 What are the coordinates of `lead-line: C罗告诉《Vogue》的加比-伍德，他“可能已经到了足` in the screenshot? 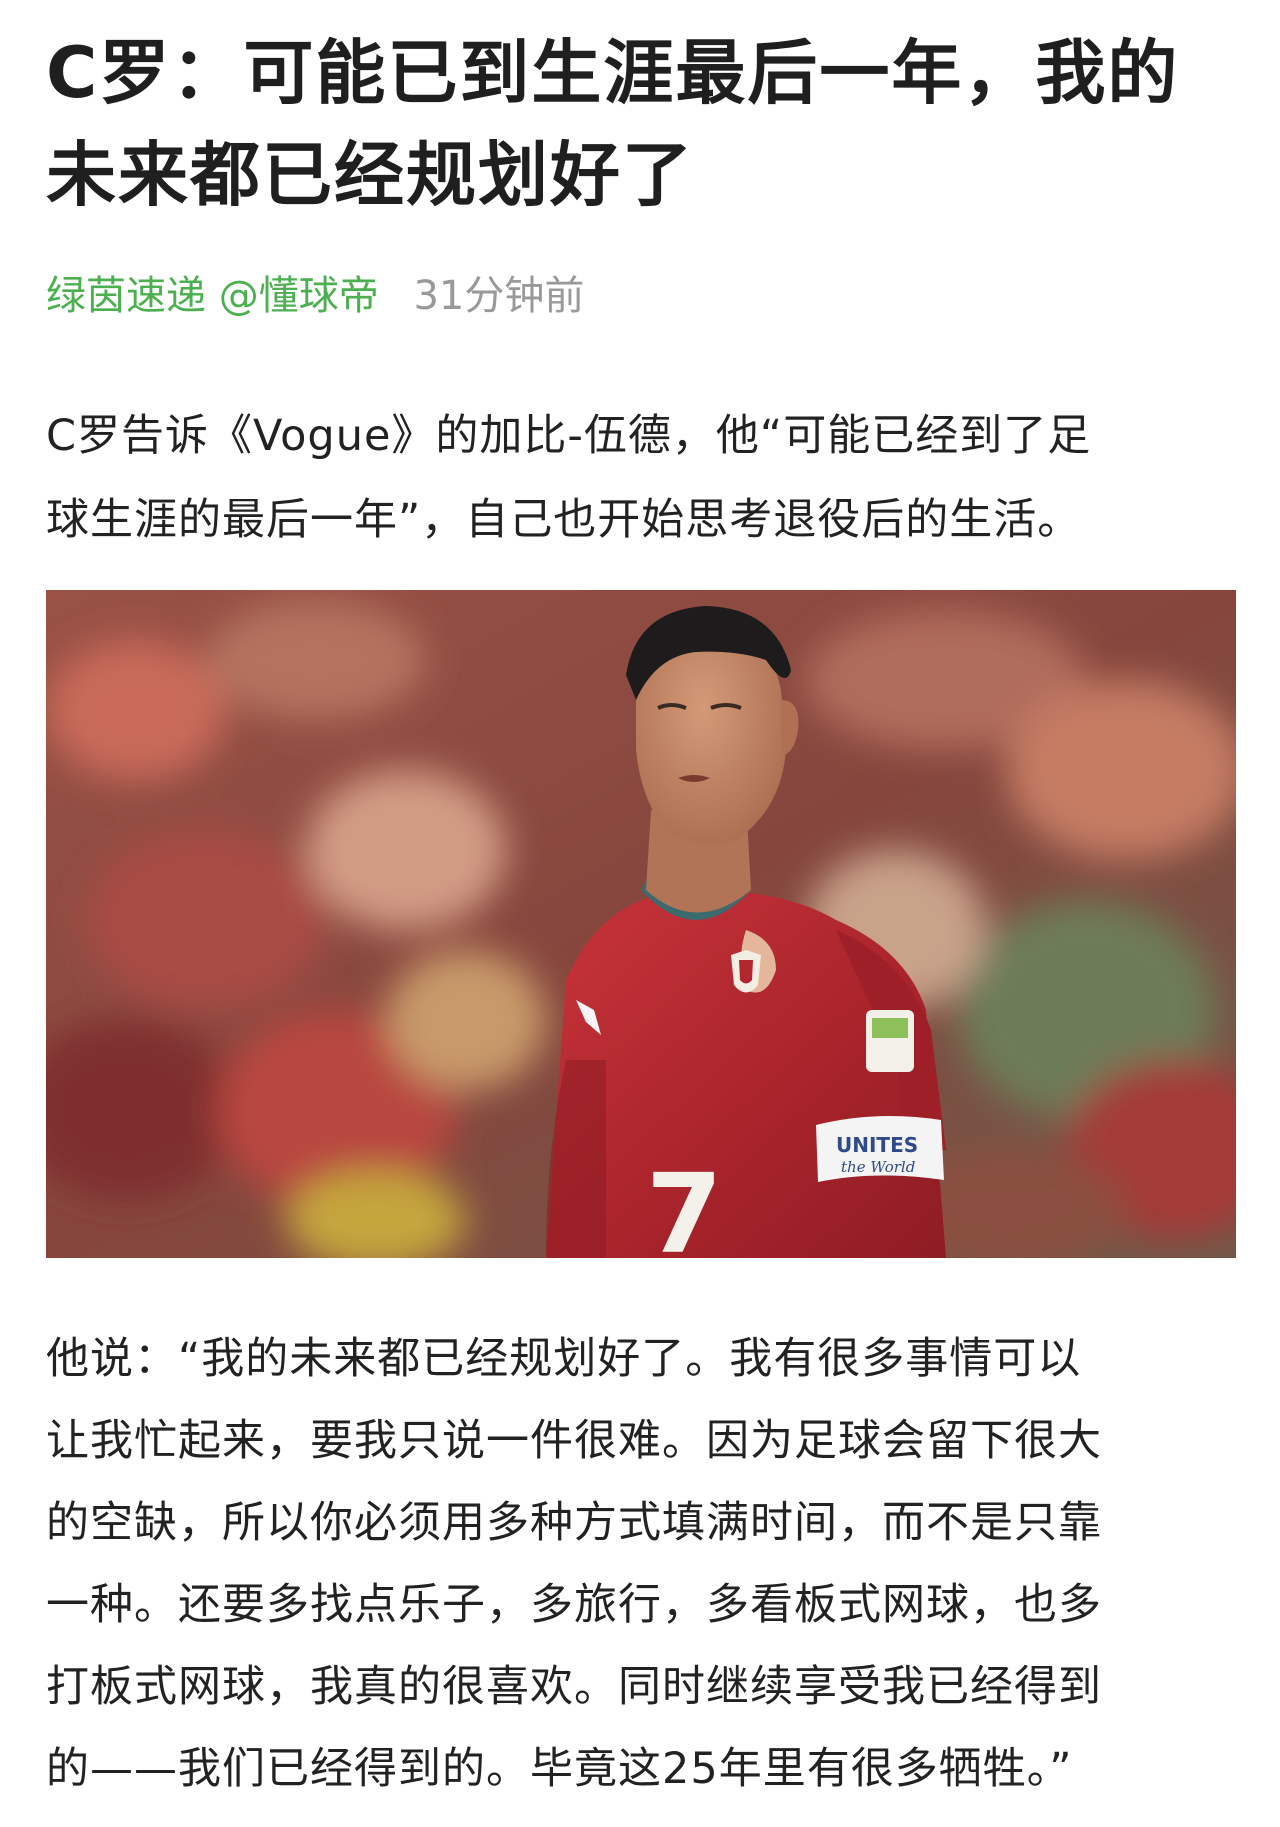 It's located at (569, 436).